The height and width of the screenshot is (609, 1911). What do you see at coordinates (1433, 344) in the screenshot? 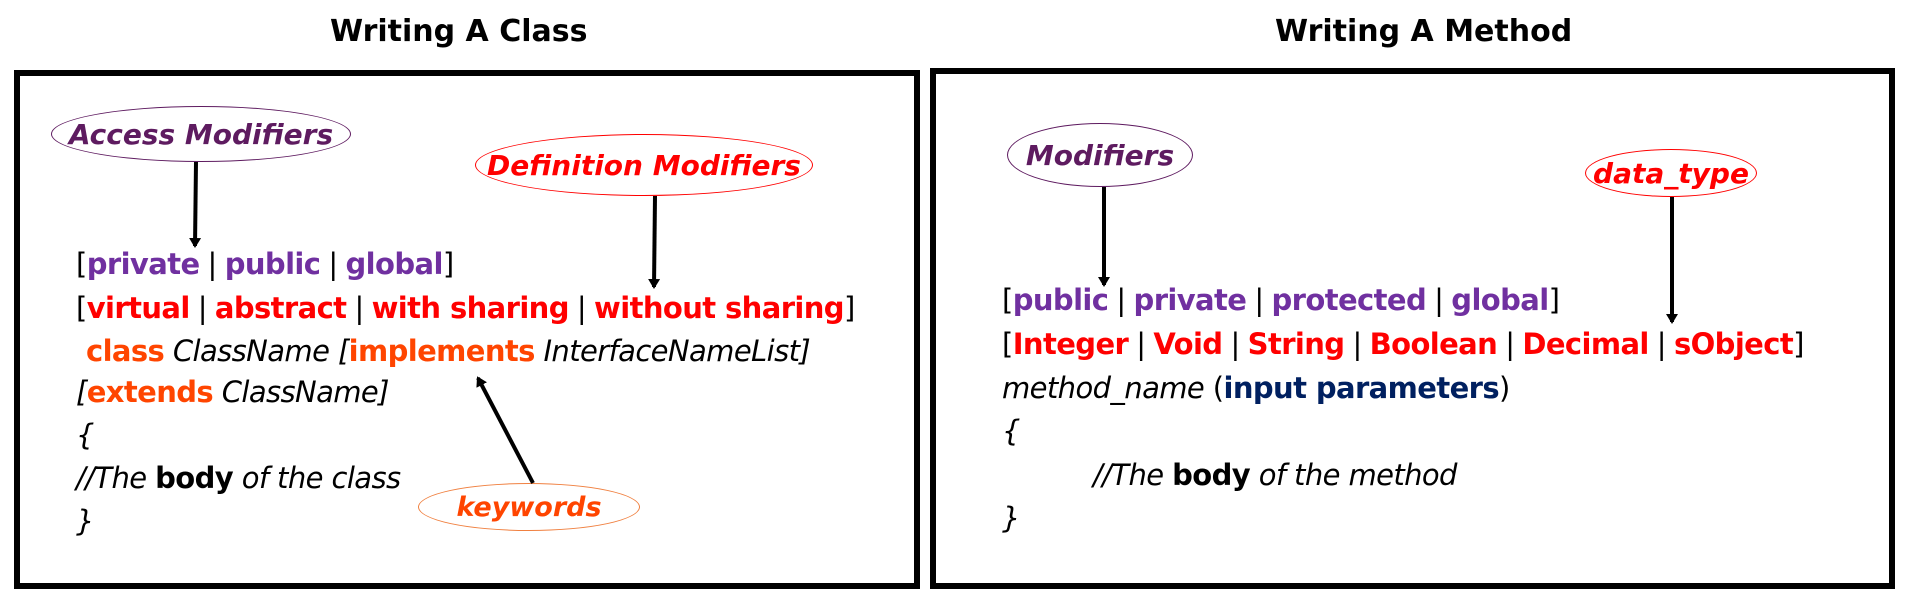
I see `data-type: Boolean` at bounding box center [1433, 344].